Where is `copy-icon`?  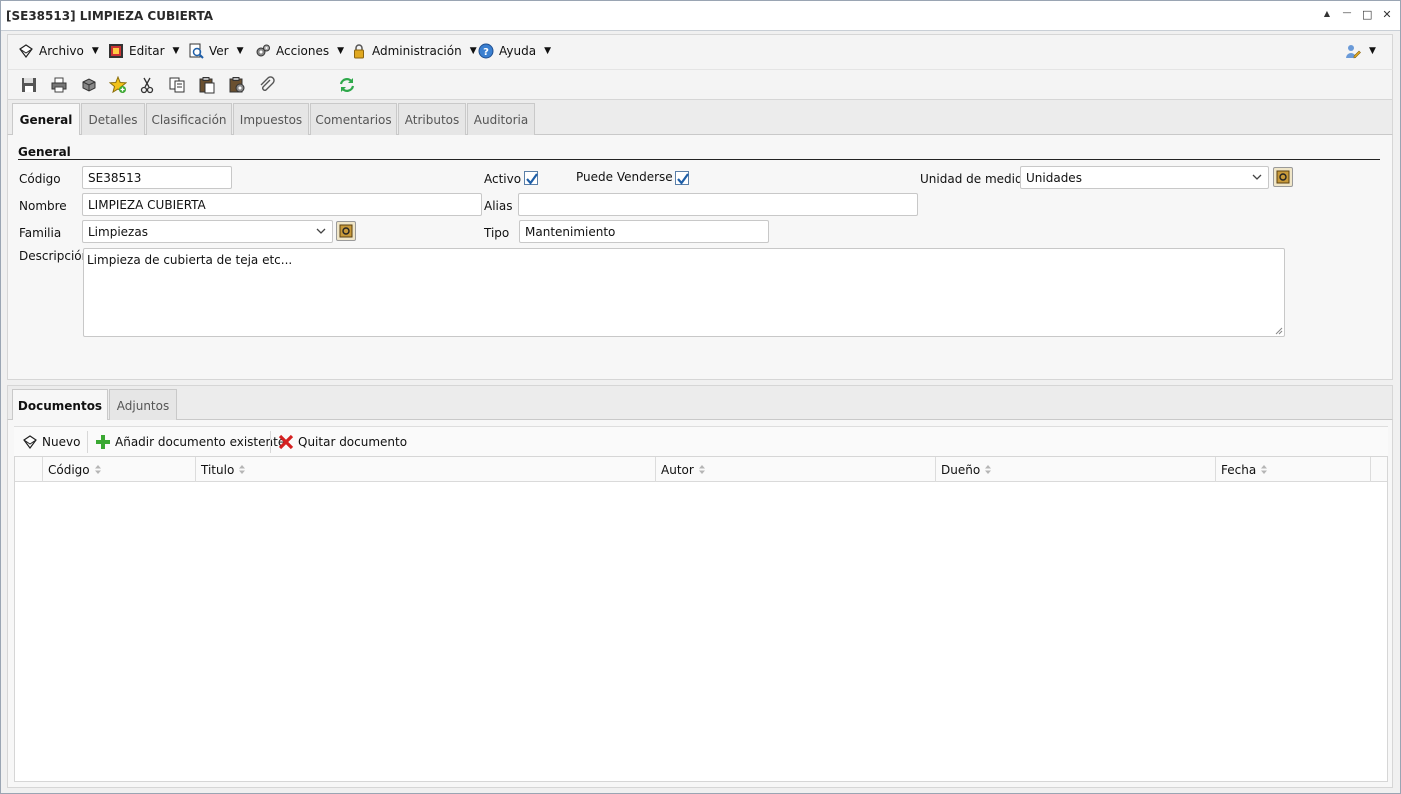 copy-icon is located at coordinates (177, 85).